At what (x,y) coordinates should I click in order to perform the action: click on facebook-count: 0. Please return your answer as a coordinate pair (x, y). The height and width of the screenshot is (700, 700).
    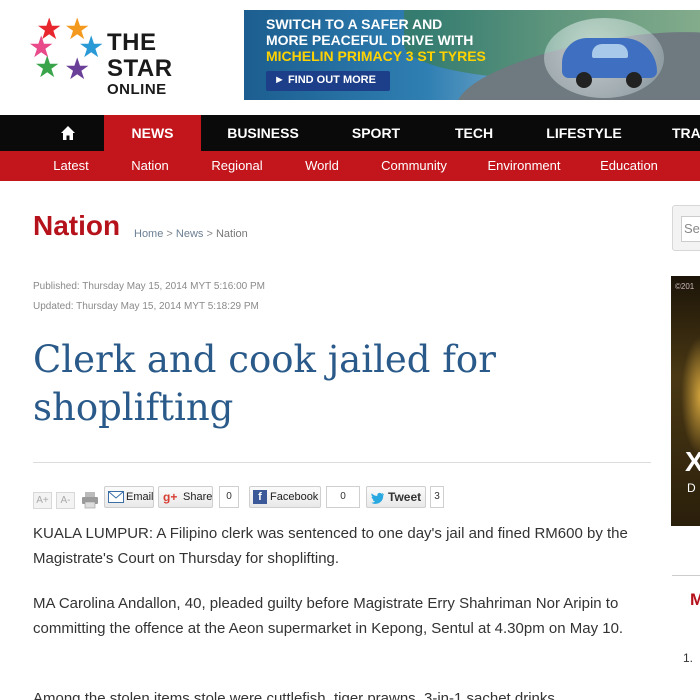
    Looking at the image, I should click on (343, 497).